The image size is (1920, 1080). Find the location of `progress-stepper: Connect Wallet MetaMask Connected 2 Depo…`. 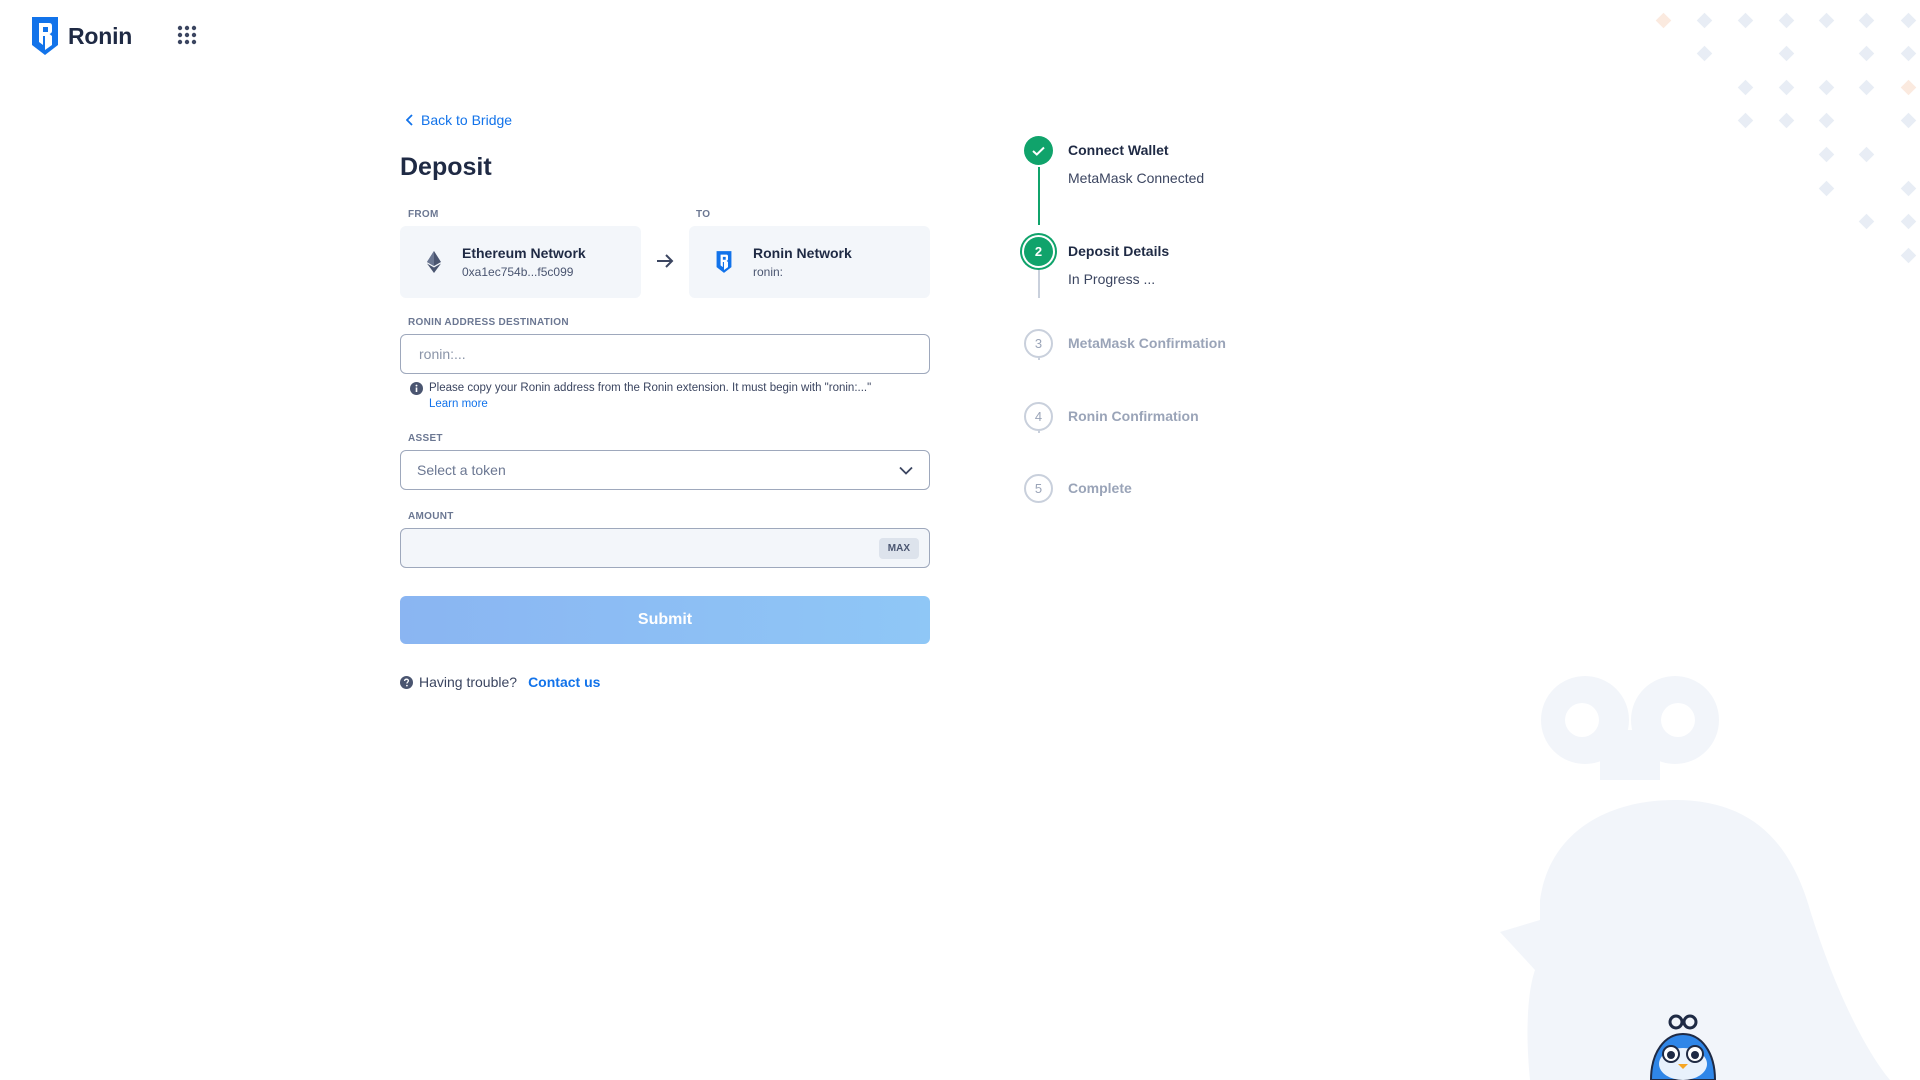

progress-stepper: Connect Wallet MetaMask Connected 2 Depo… is located at coordinates (1154, 326).